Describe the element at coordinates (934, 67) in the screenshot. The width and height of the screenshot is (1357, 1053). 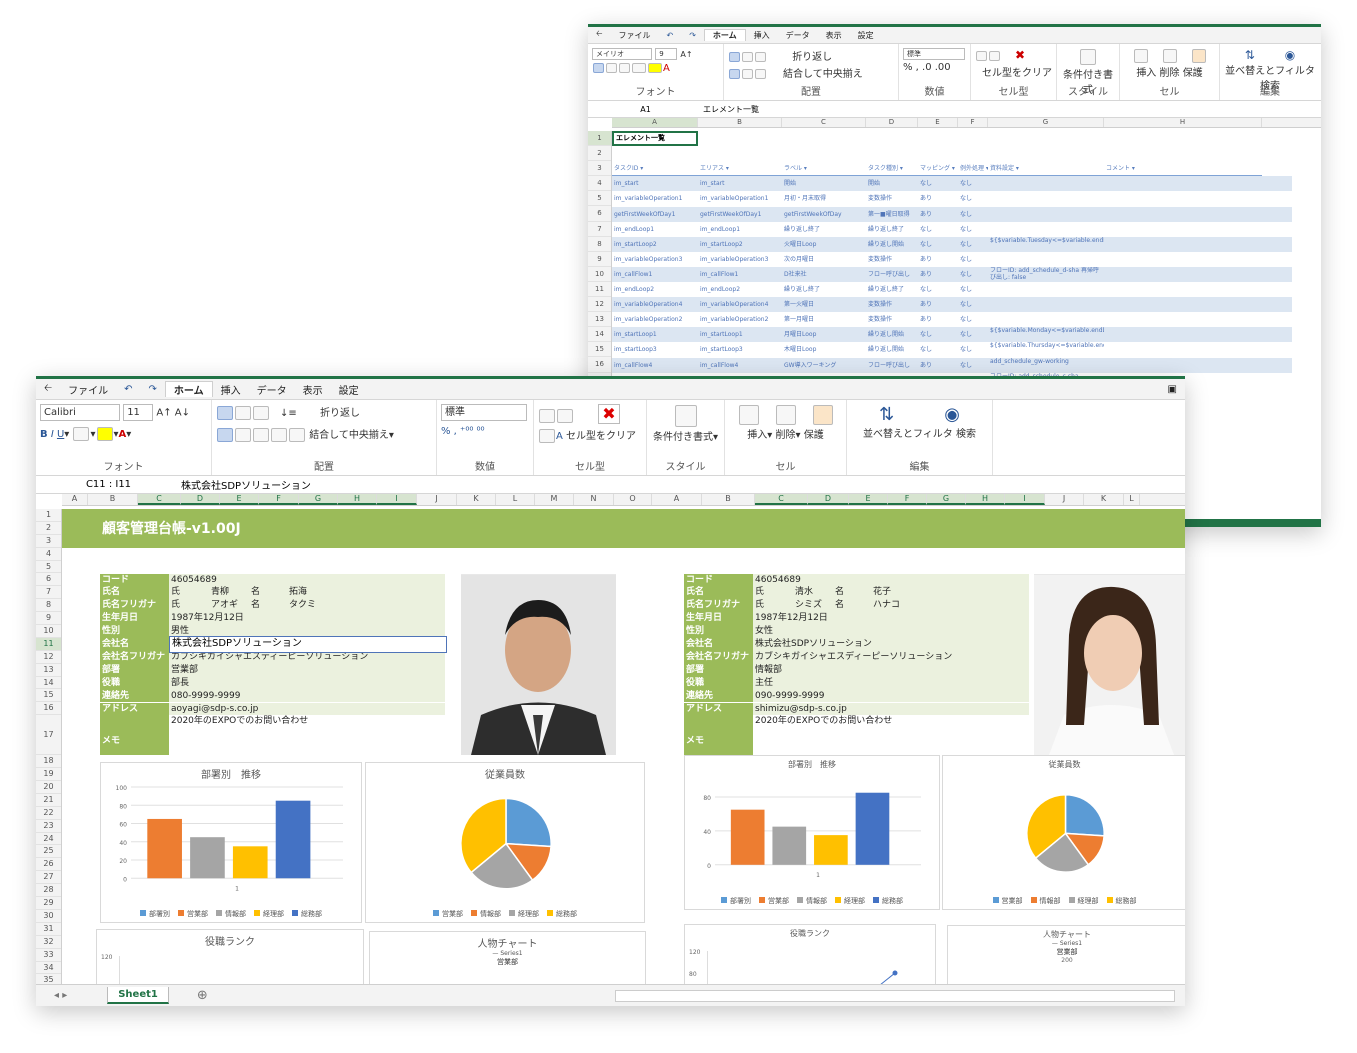
I see `percent-icon: % , .0 .00` at that location.